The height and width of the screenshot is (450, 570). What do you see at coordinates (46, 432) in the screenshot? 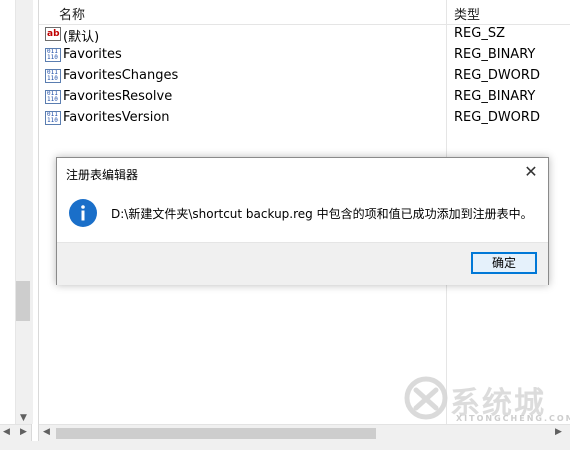
I see `scroll-left-icon: ◀` at bounding box center [46, 432].